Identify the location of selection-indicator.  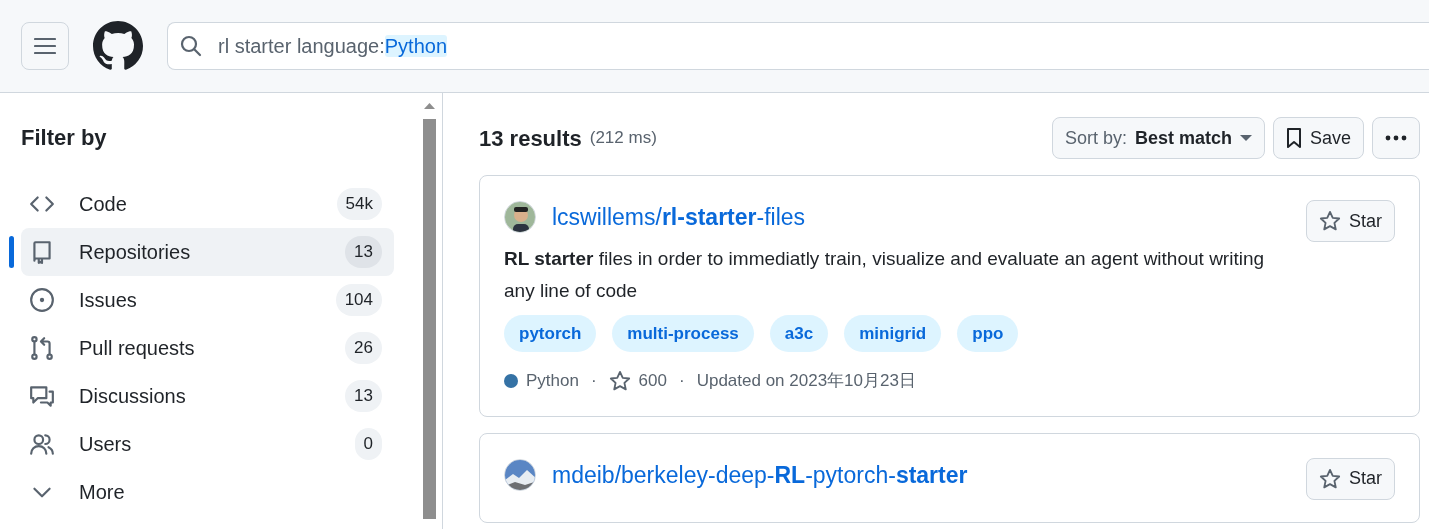
(11, 252).